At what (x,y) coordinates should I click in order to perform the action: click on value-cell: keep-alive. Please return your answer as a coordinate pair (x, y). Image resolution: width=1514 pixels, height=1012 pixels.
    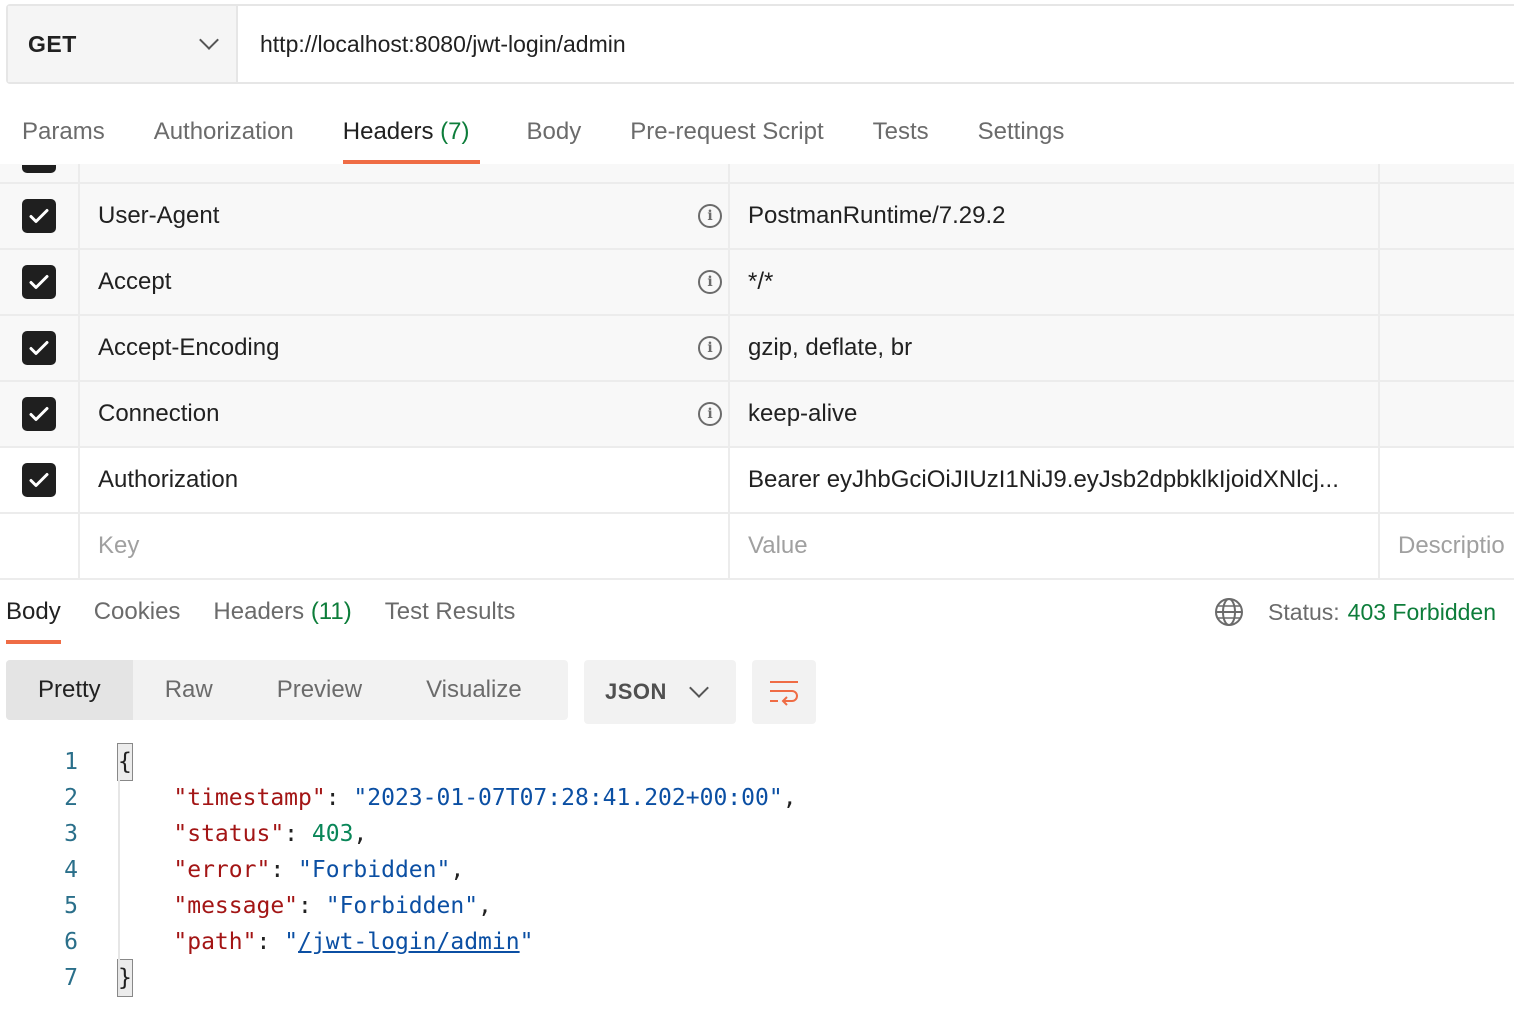
    Looking at the image, I should click on (1055, 414).